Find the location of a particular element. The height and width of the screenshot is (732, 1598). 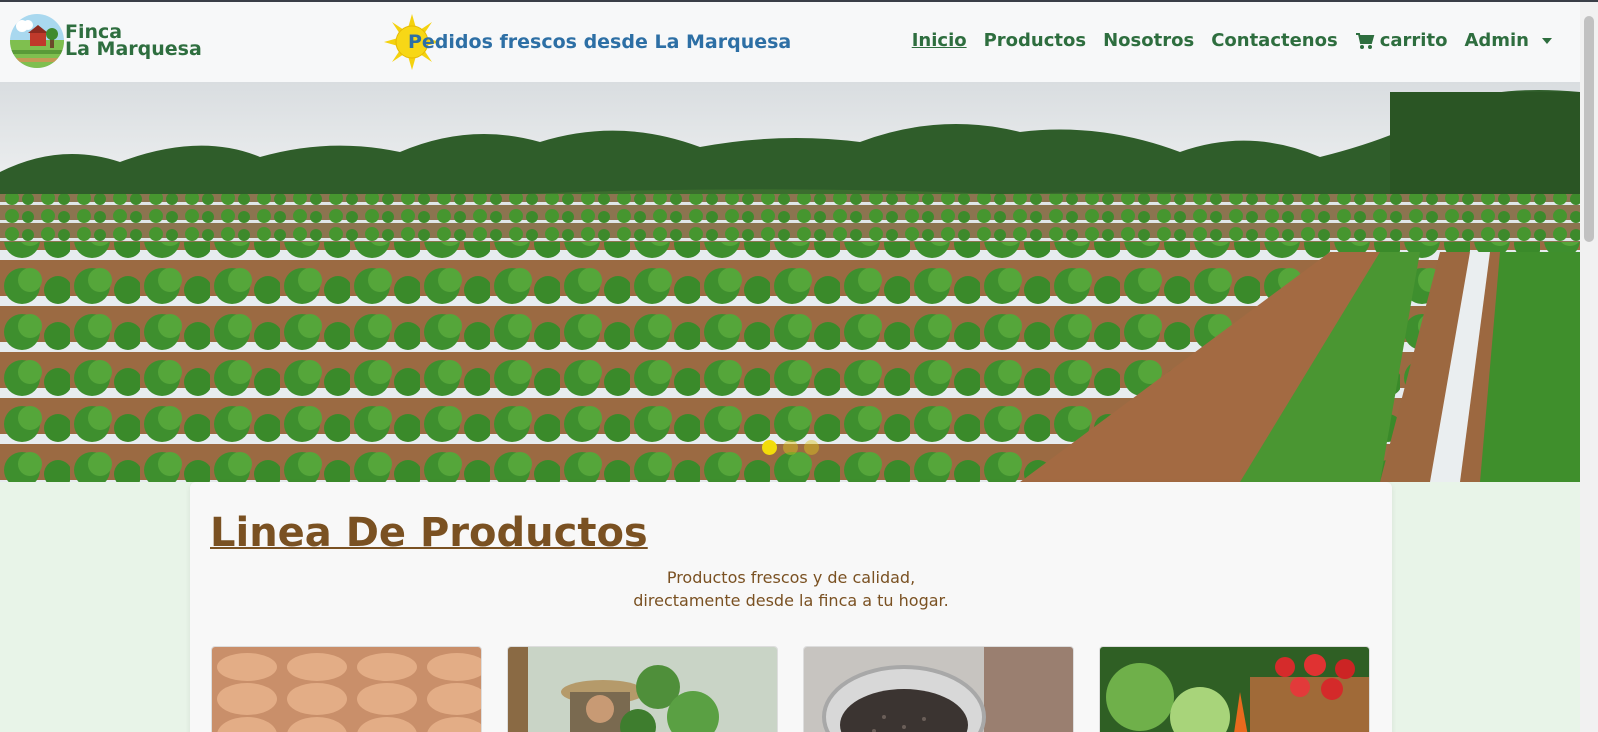

product-card-vegetables is located at coordinates (1234, 689).